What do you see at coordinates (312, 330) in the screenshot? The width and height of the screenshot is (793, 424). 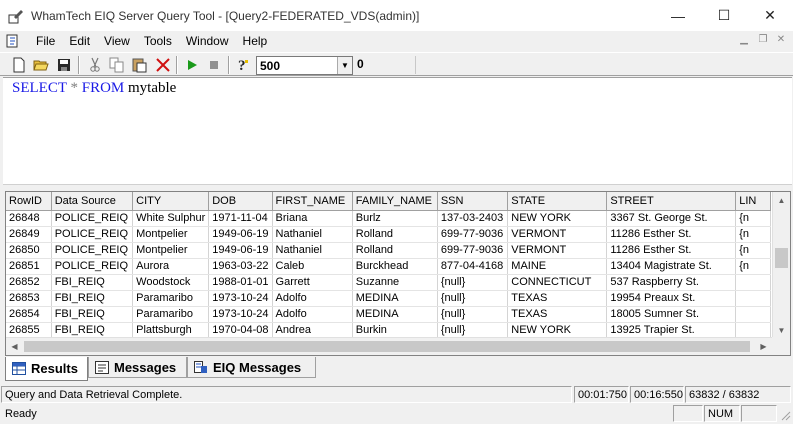 I see `table-cell: Andrea` at bounding box center [312, 330].